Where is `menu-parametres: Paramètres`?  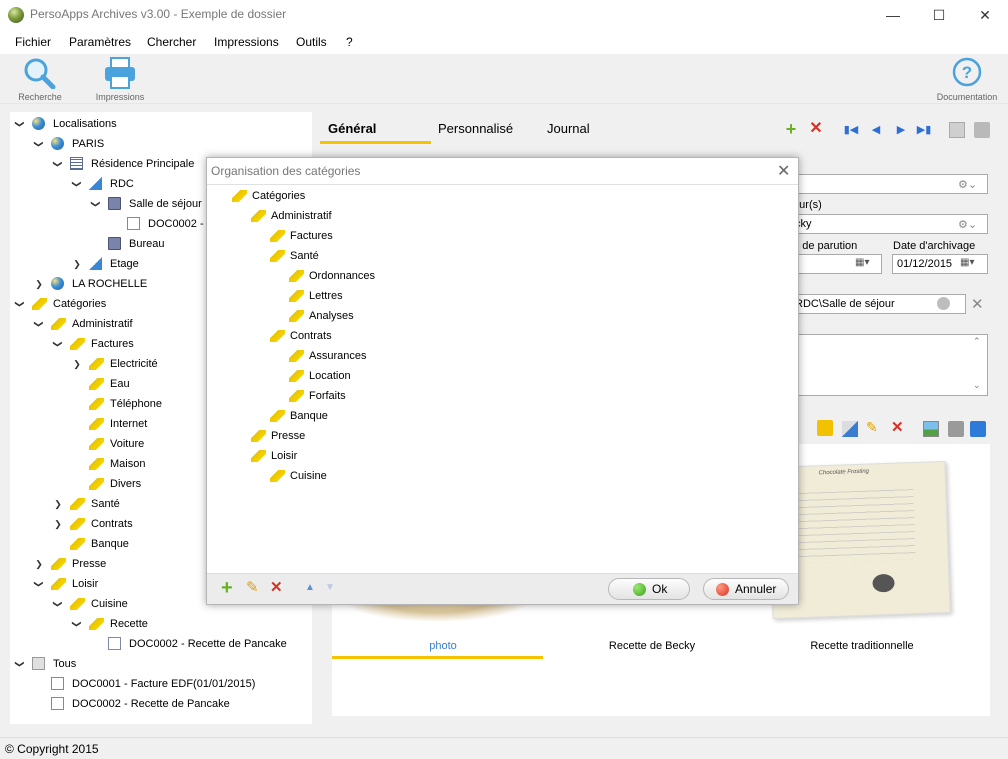 menu-parametres: Paramètres is located at coordinates (100, 42).